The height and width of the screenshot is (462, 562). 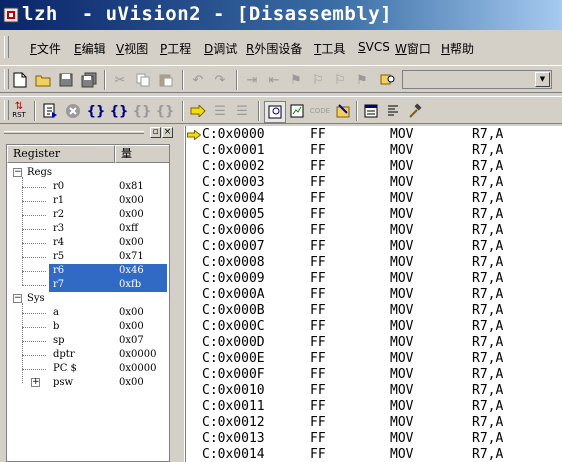 What do you see at coordinates (374, 391) in the screenshot?
I see `disassembly-line: C:0x0010 FF MOV R7,A` at bounding box center [374, 391].